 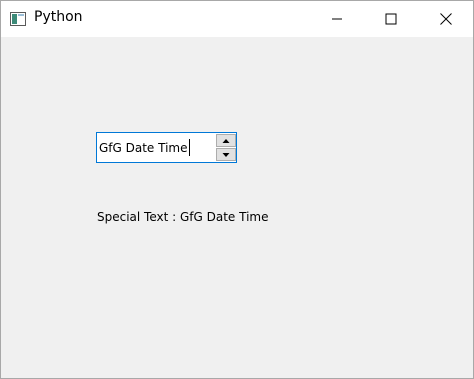 I want to click on spin-down-button, so click(x=226, y=154).